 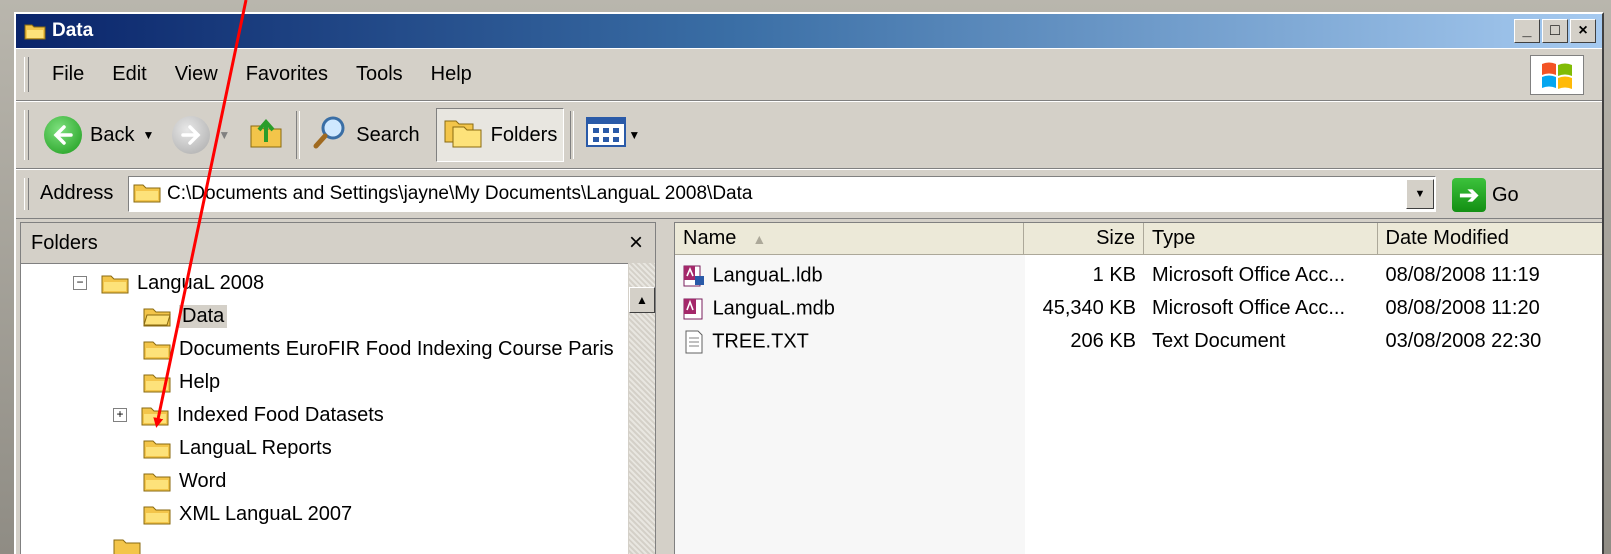 I want to click on column-header-date: Date Modified, so click(x=1489, y=239).